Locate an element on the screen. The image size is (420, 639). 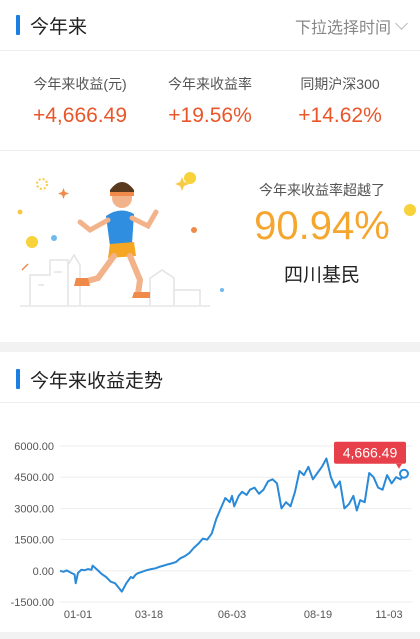
end-value-tag-pointer is located at coordinates (399, 466).